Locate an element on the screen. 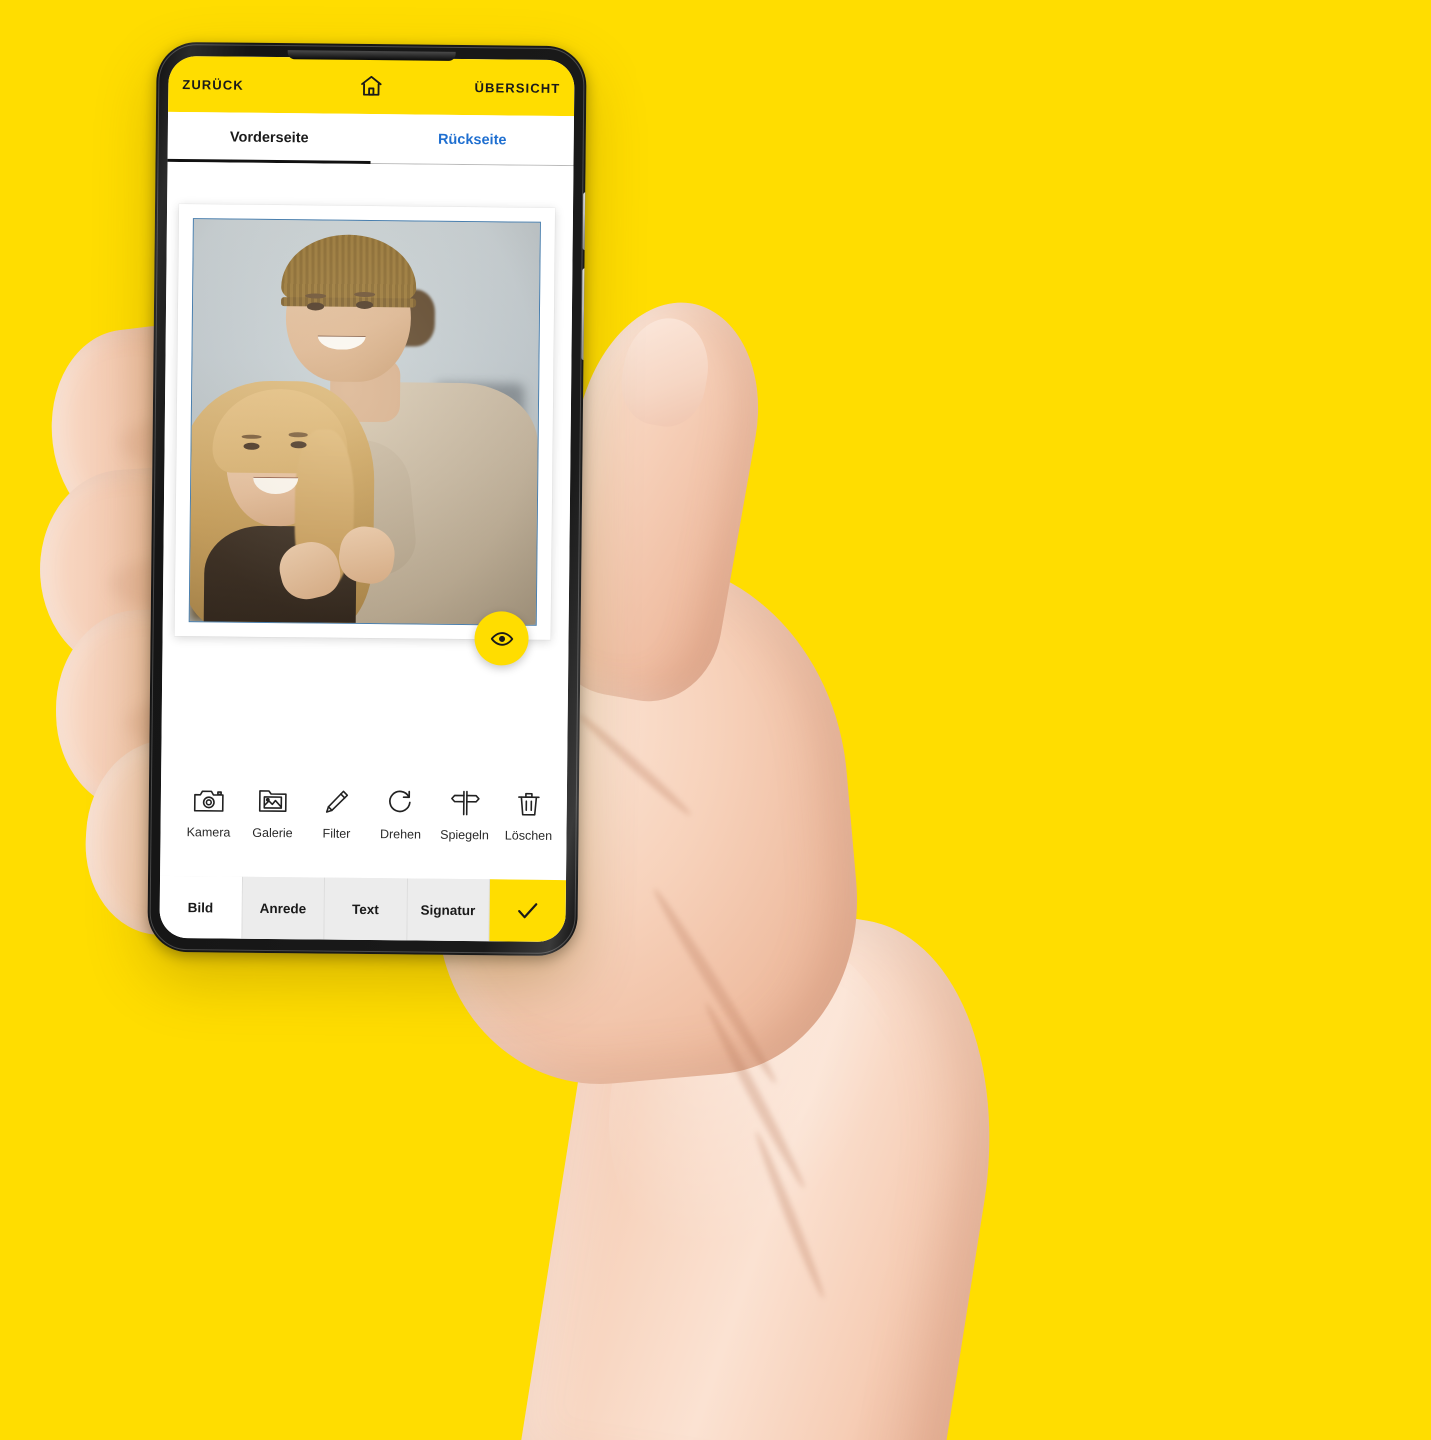 This screenshot has height=1440, width=1431. tab-label: Rückseite is located at coordinates (472, 140).